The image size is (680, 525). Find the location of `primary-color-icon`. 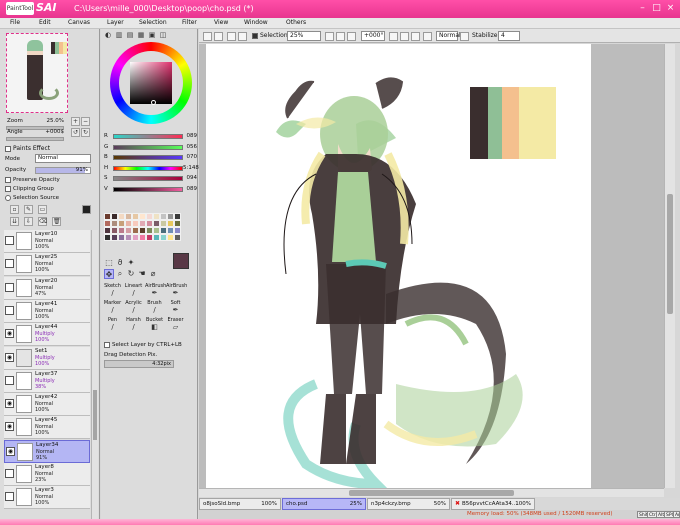

primary-color-icon is located at coordinates (181, 261).